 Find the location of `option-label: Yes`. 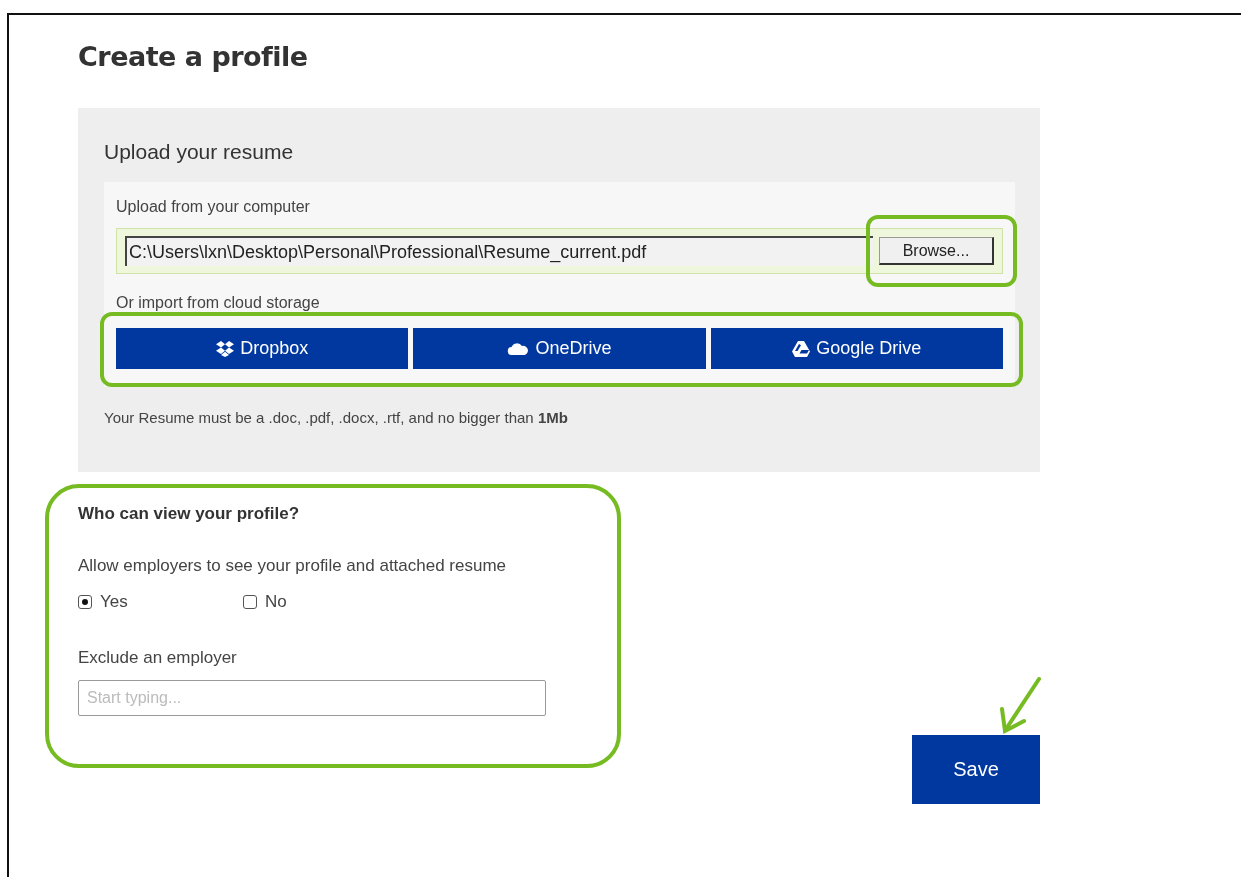

option-label: Yes is located at coordinates (114, 602).